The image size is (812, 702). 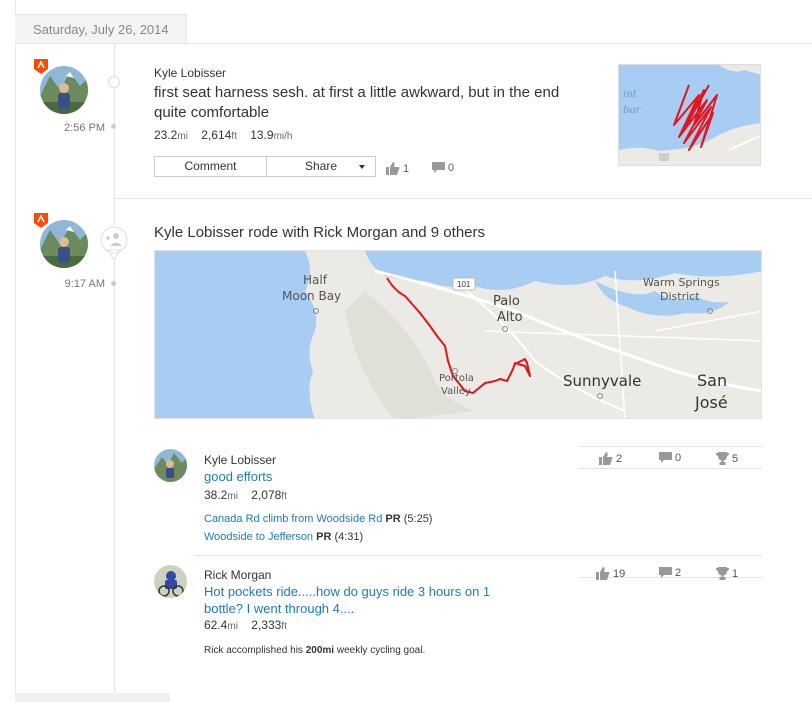 What do you see at coordinates (362, 167) in the screenshot?
I see `chevron-down-icon` at bounding box center [362, 167].